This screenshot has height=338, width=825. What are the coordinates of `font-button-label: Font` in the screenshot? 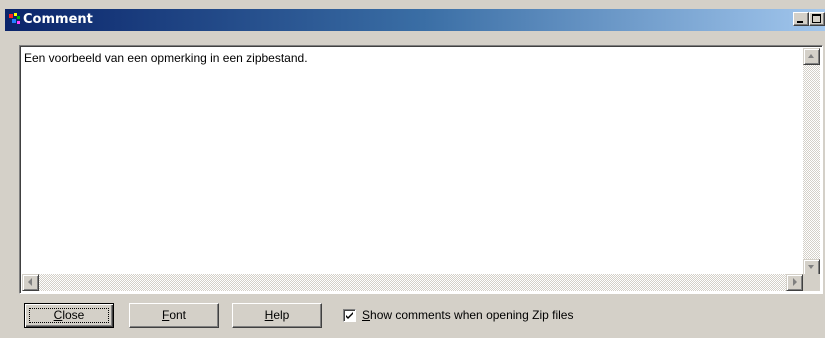 It's located at (174, 315).